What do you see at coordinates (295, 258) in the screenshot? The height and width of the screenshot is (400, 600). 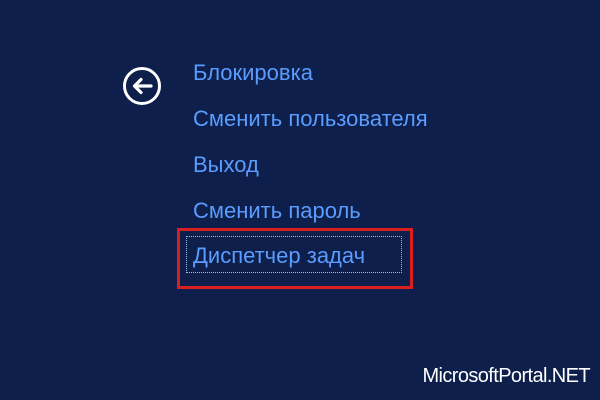 I see `highlight-box` at bounding box center [295, 258].